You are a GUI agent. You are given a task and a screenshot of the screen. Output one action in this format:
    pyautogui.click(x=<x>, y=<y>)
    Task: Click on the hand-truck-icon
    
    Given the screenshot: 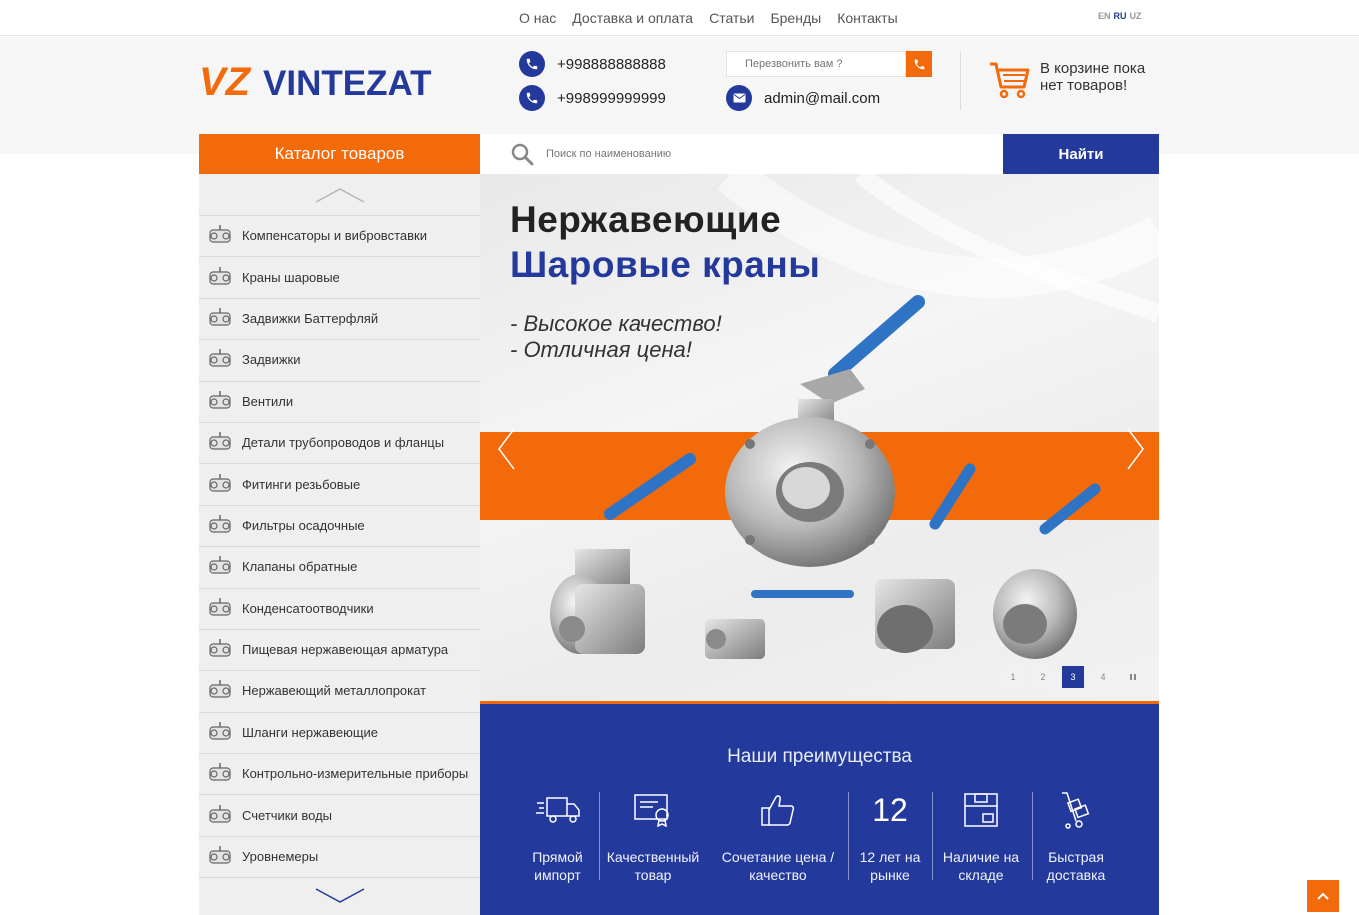 What is the action you would take?
    pyautogui.click(x=1076, y=810)
    